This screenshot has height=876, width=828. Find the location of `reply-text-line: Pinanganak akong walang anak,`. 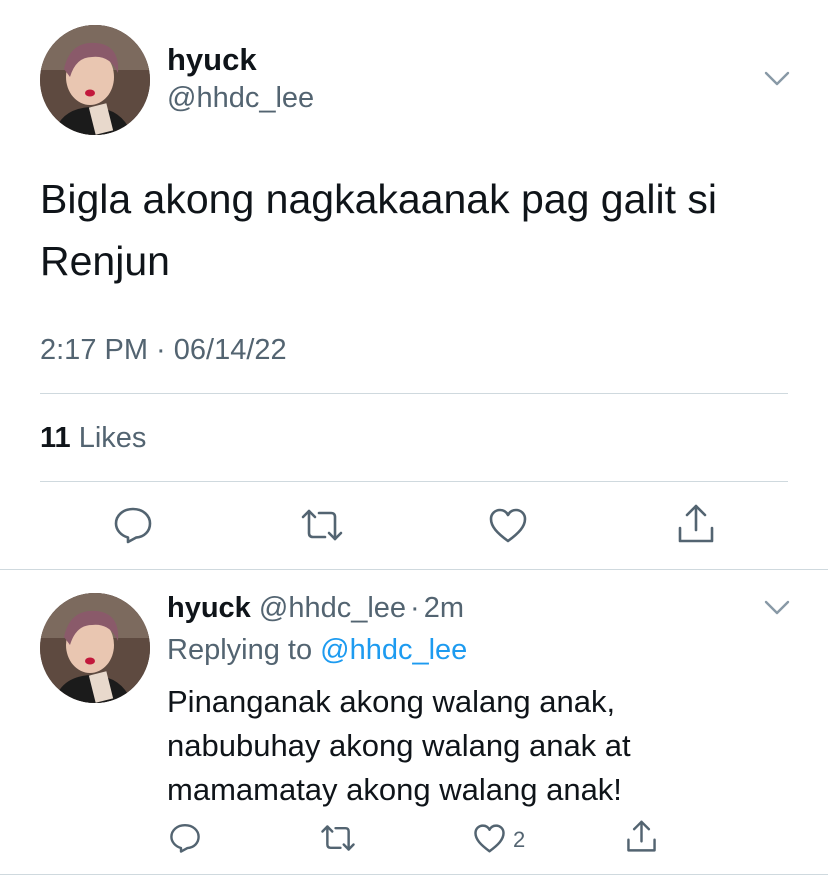

reply-text-line: Pinanganak akong walang anak, is located at coordinates (391, 701).